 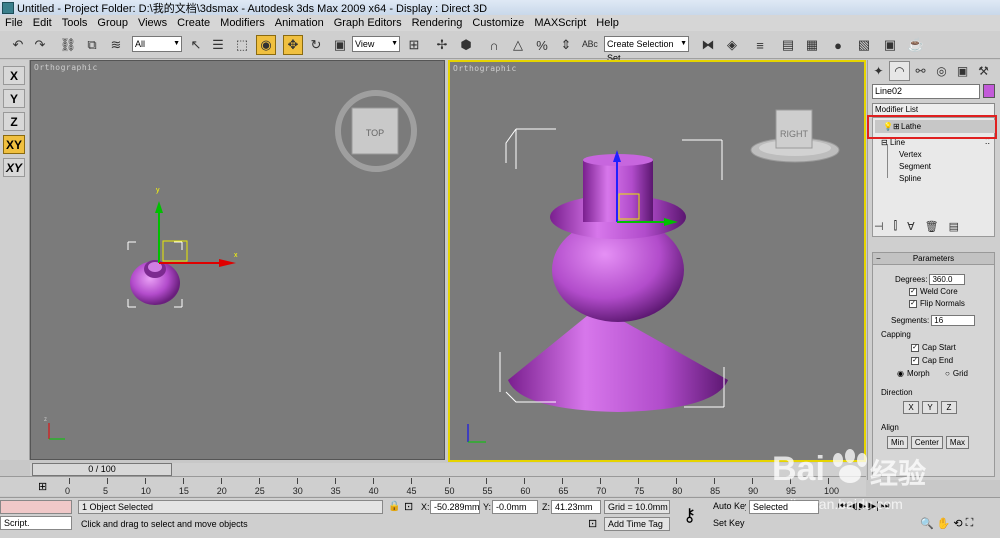 What do you see at coordinates (838, 45) in the screenshot?
I see `material-editor-icon: ●` at bounding box center [838, 45].